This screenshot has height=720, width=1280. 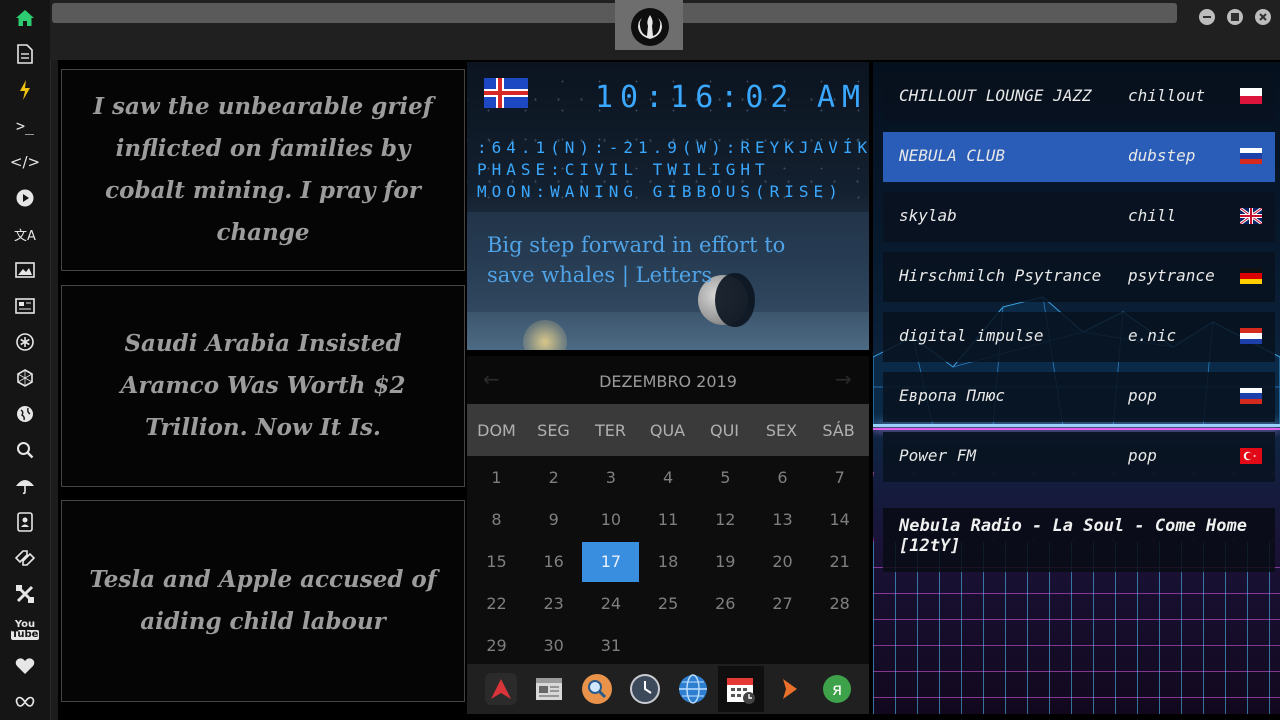 What do you see at coordinates (496, 604) in the screenshot?
I see `calendar-day: 22` at bounding box center [496, 604].